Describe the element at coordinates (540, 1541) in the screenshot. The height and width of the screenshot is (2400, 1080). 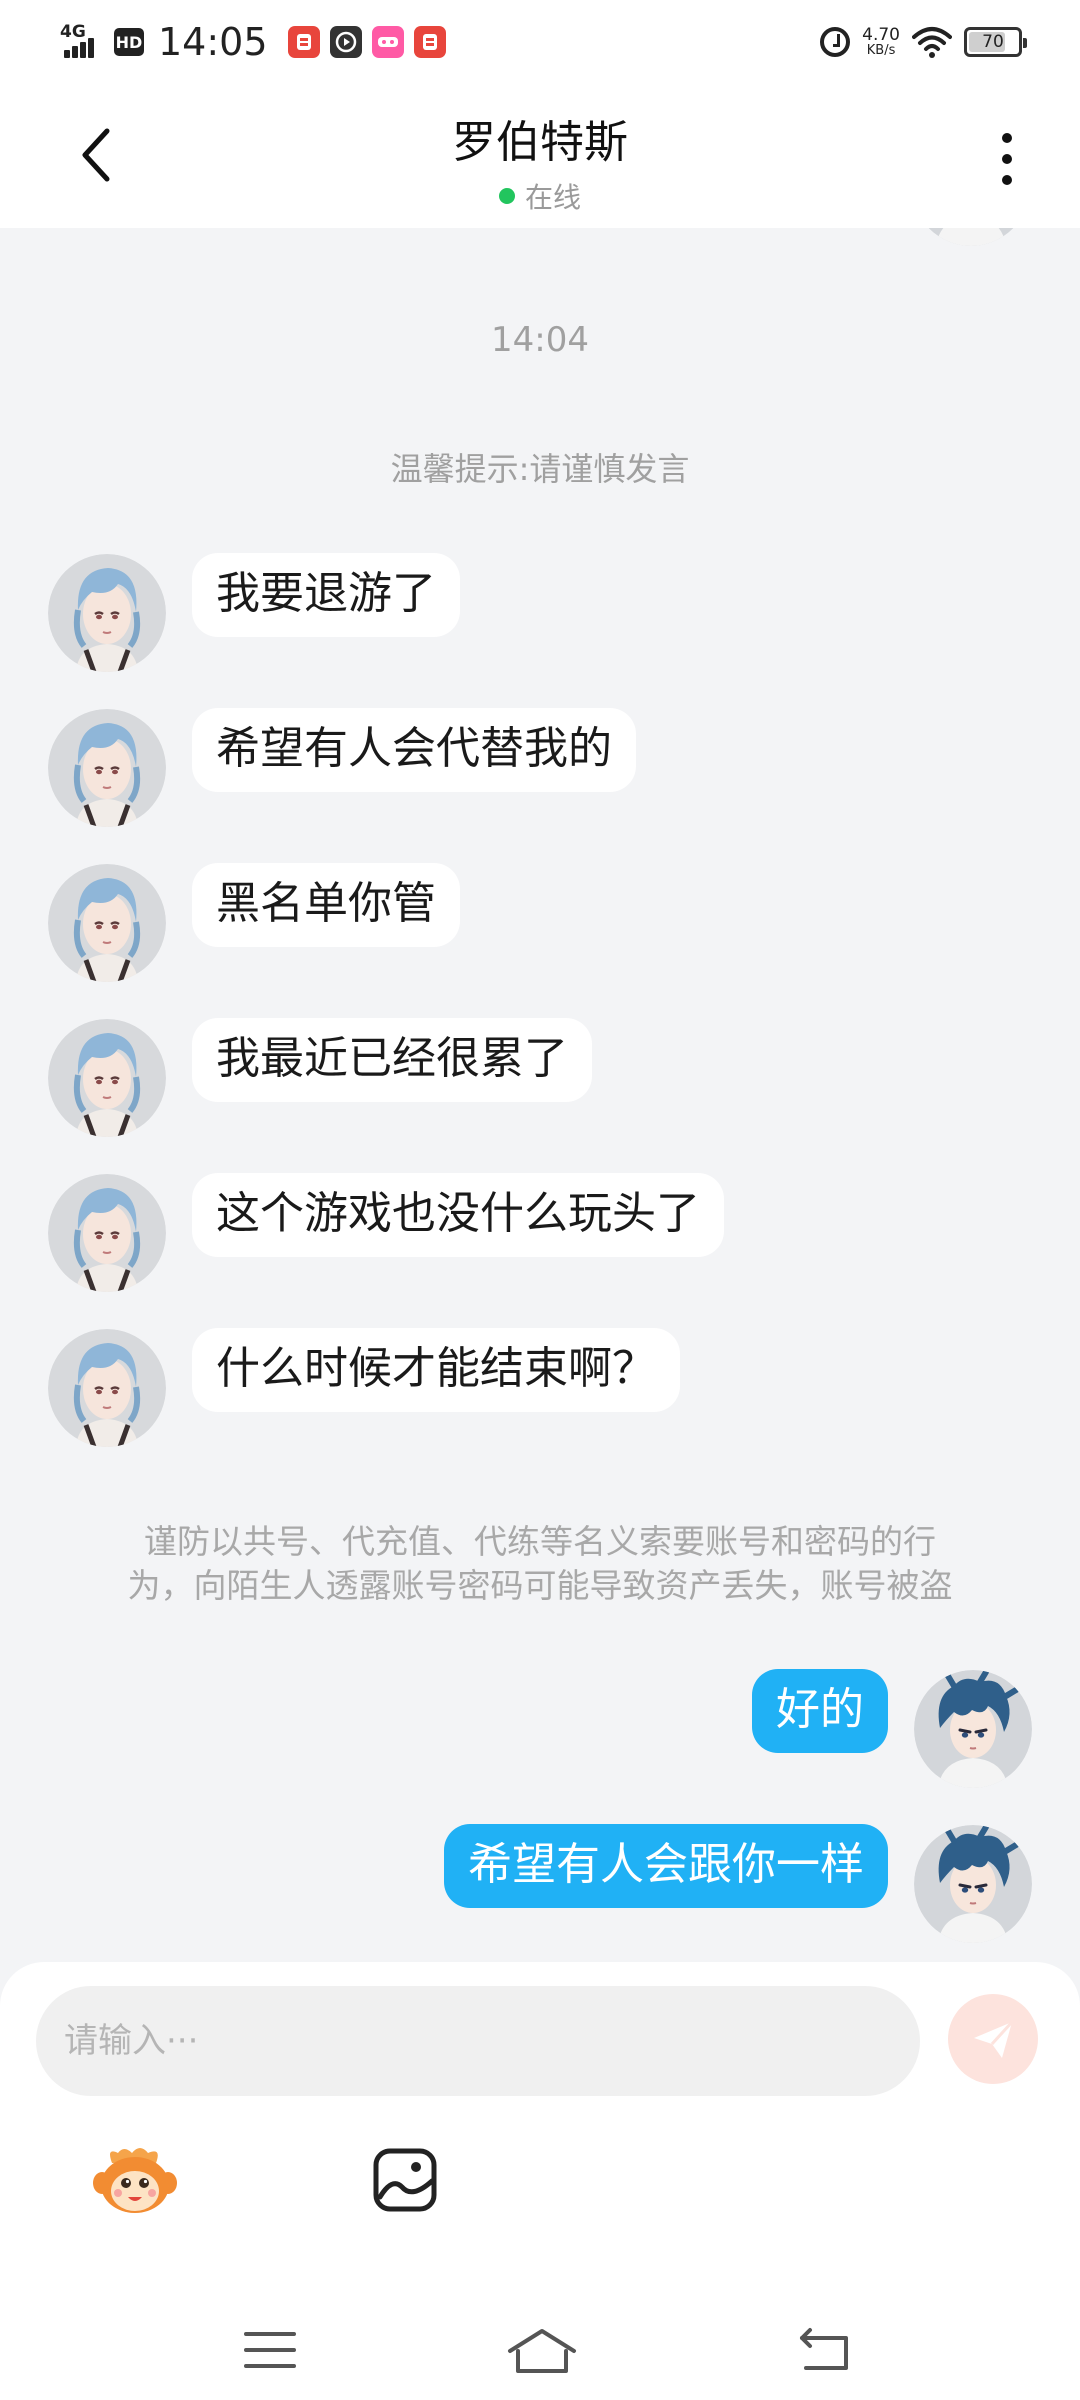
I see `warning-line: 谨防以共号、代充值、代练等名义索要账号和密码的行` at that location.